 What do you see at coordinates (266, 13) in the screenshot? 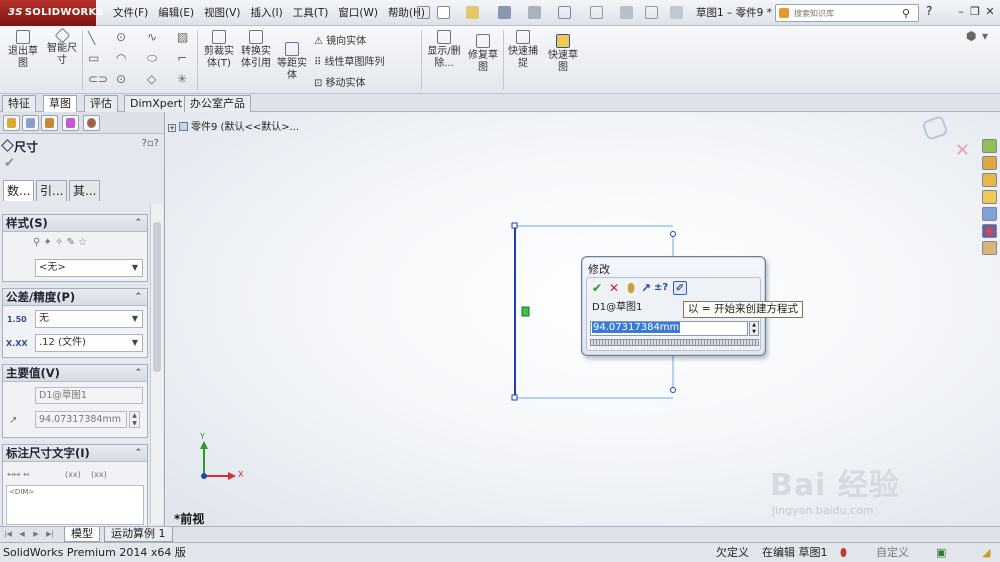
I see `menu-insert: 插入(I)` at bounding box center [266, 13].